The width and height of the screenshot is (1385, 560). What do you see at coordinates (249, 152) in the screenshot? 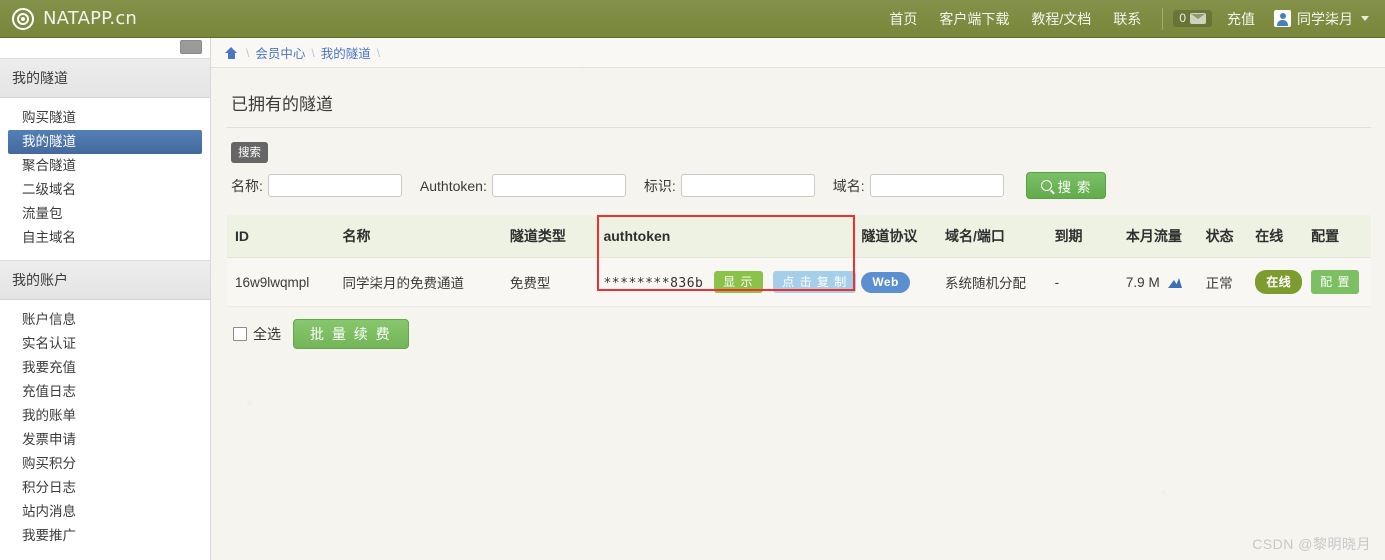
I see `search-section-tag: 搜索` at bounding box center [249, 152].